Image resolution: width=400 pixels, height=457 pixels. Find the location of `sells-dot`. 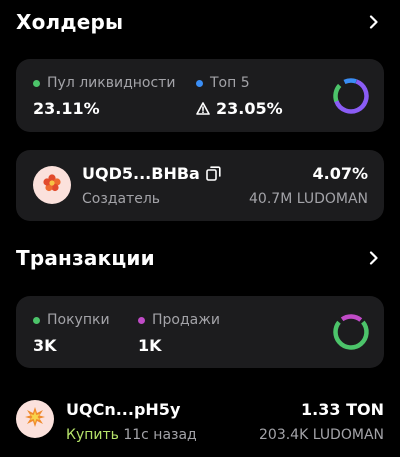

sells-dot is located at coordinates (141, 320).